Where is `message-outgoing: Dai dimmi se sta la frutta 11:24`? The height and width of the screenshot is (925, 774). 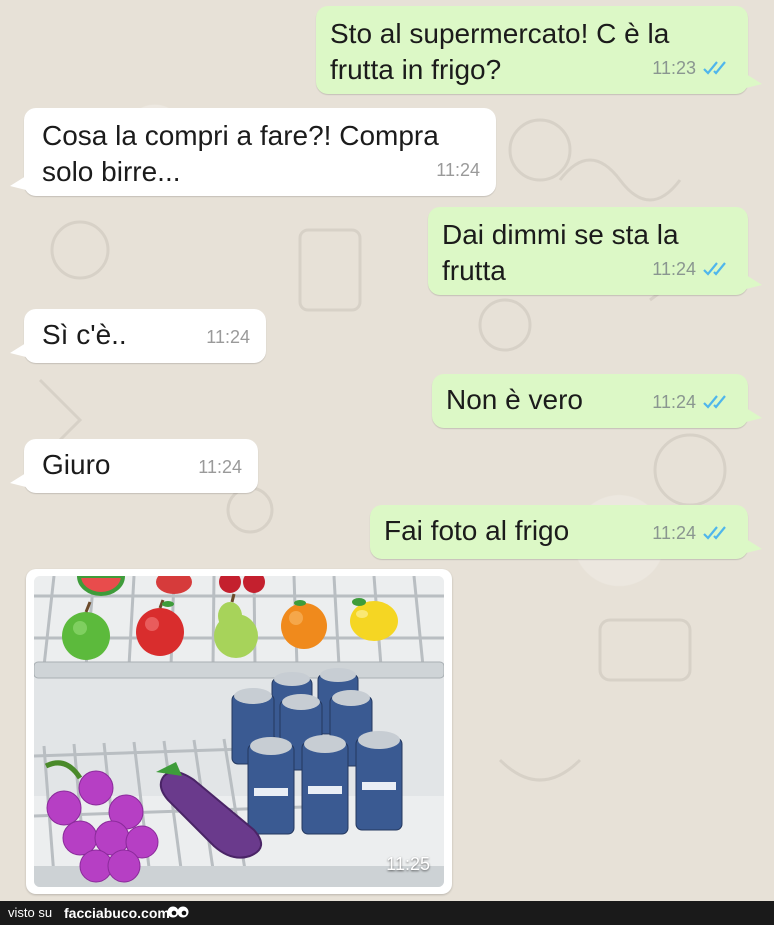 message-outgoing: Dai dimmi se sta la frutta 11:24 is located at coordinates (595, 251).